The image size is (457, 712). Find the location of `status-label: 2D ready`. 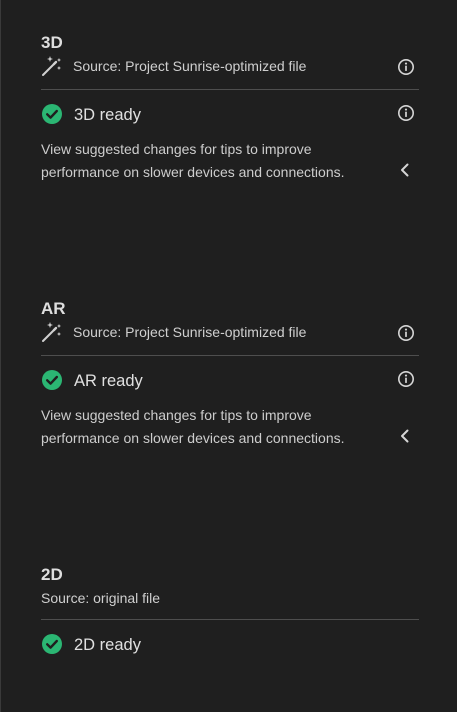

status-label: 2D ready is located at coordinates (107, 645).